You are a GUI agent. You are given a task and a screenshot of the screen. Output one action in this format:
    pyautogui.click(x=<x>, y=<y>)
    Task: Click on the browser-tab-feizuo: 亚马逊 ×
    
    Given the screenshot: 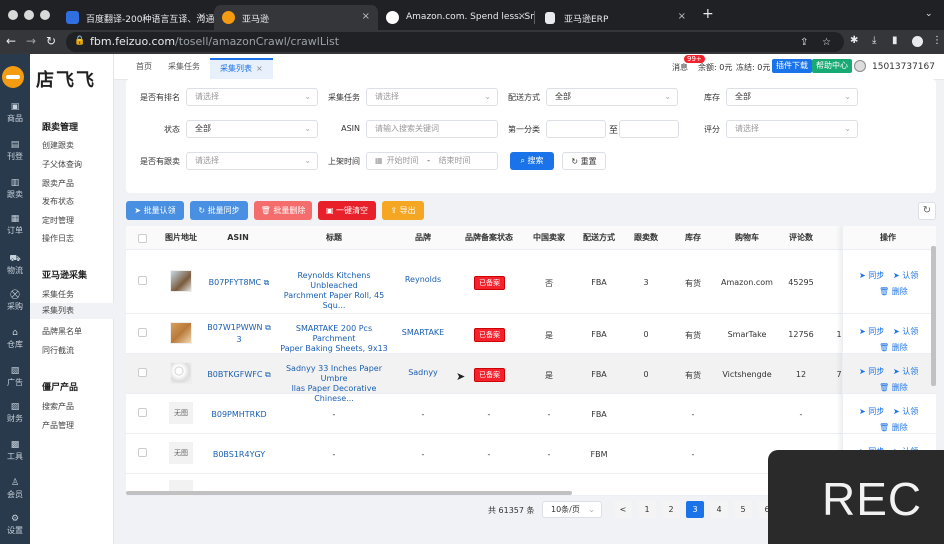 What is the action you would take?
    pyautogui.click(x=296, y=17)
    